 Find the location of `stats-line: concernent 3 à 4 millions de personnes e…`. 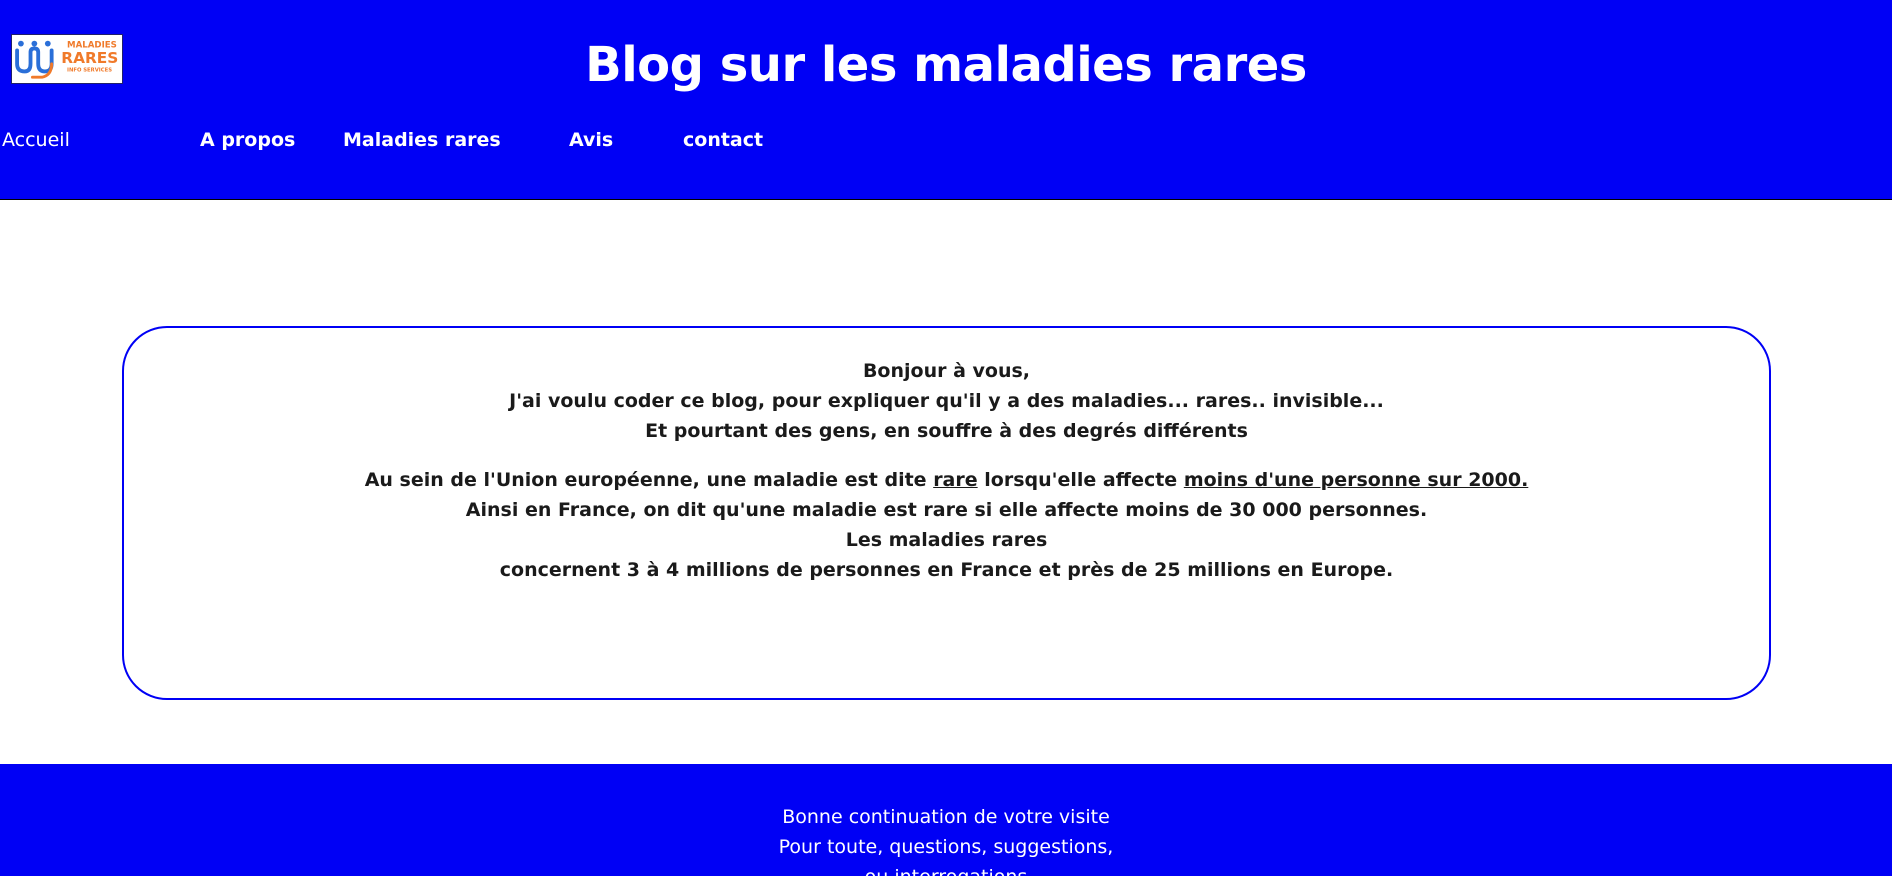

stats-line: concernent 3 à 4 millions de personnes e… is located at coordinates (946, 570).